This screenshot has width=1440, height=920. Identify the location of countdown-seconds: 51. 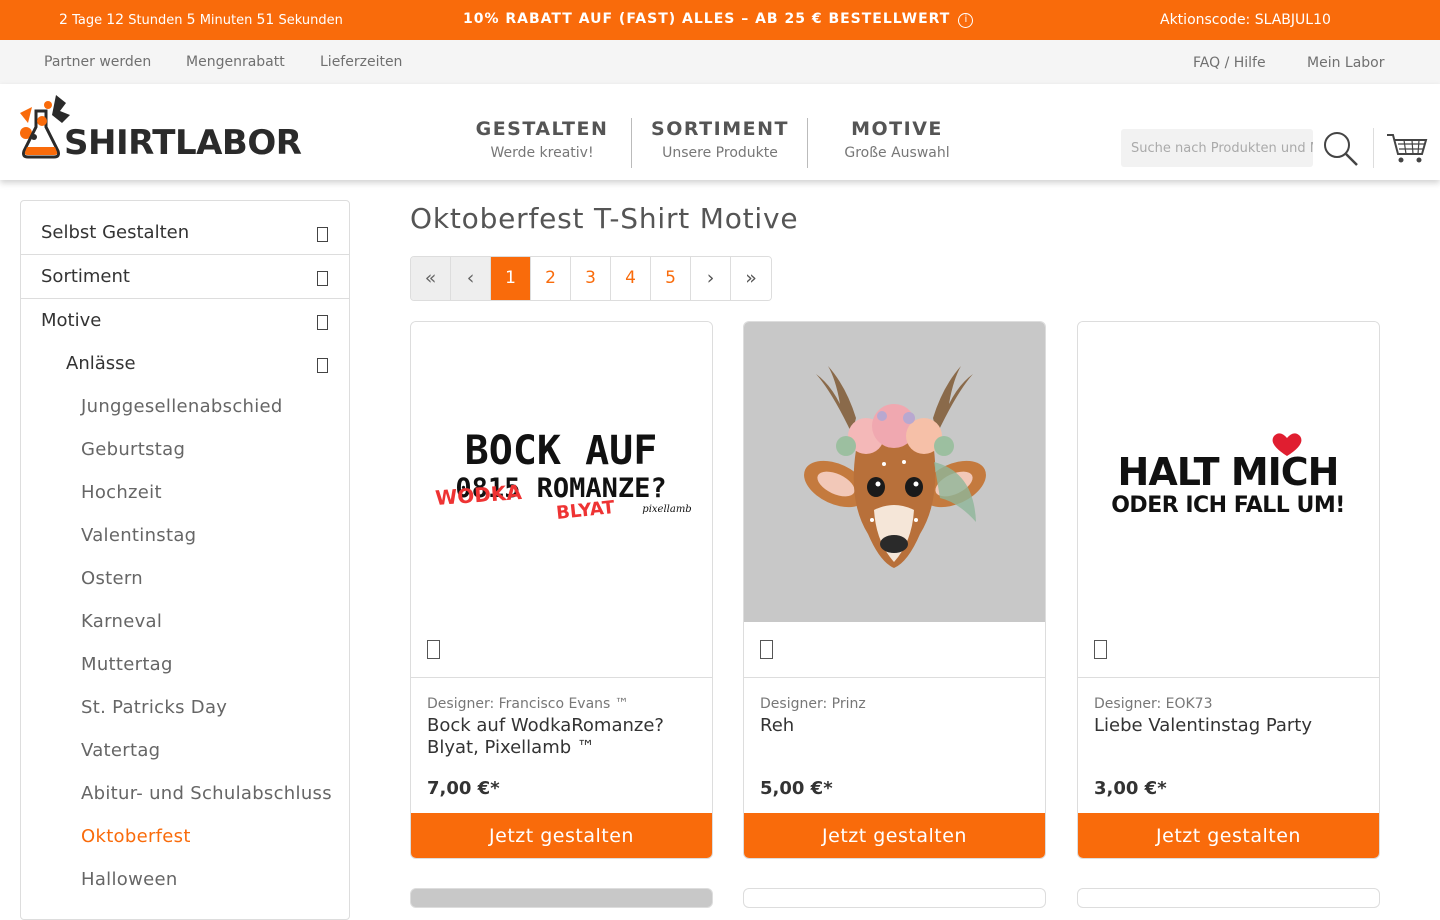
(265, 20).